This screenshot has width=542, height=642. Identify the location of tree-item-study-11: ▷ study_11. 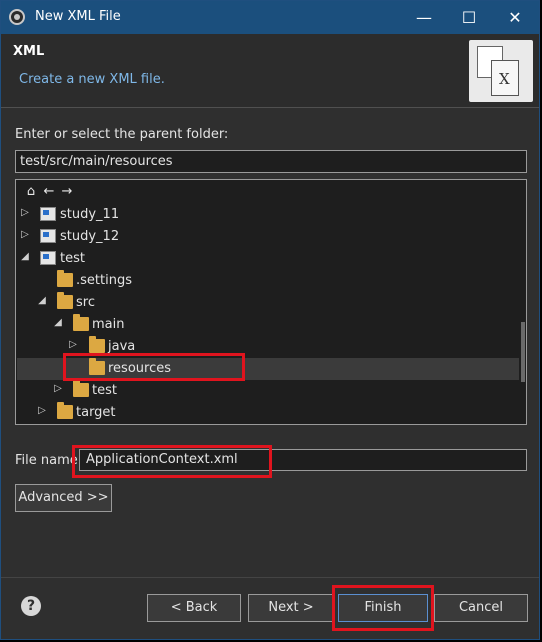
(268, 215).